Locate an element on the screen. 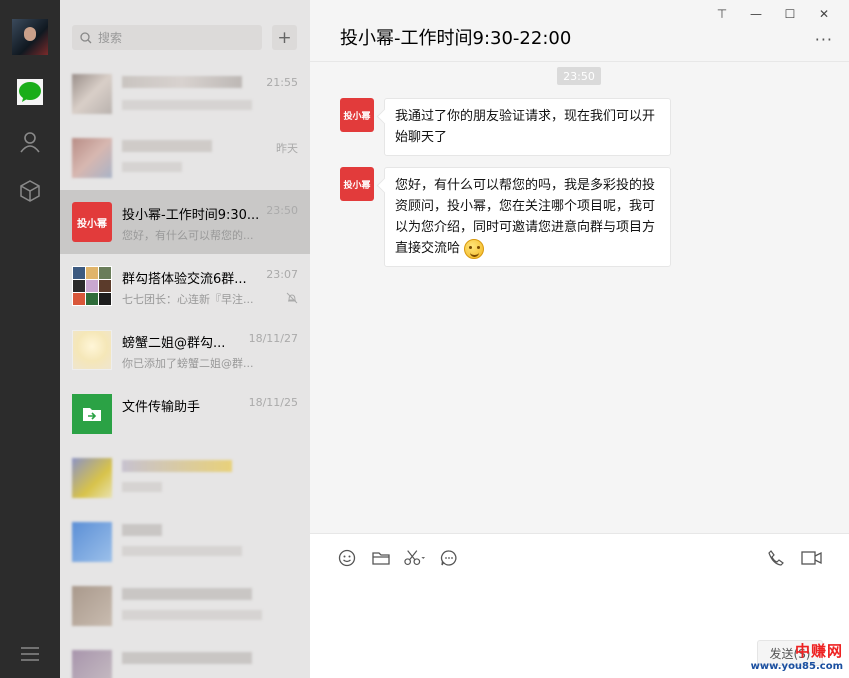 The width and height of the screenshot is (849, 678). smile-emoji-icon is located at coordinates (474, 248).